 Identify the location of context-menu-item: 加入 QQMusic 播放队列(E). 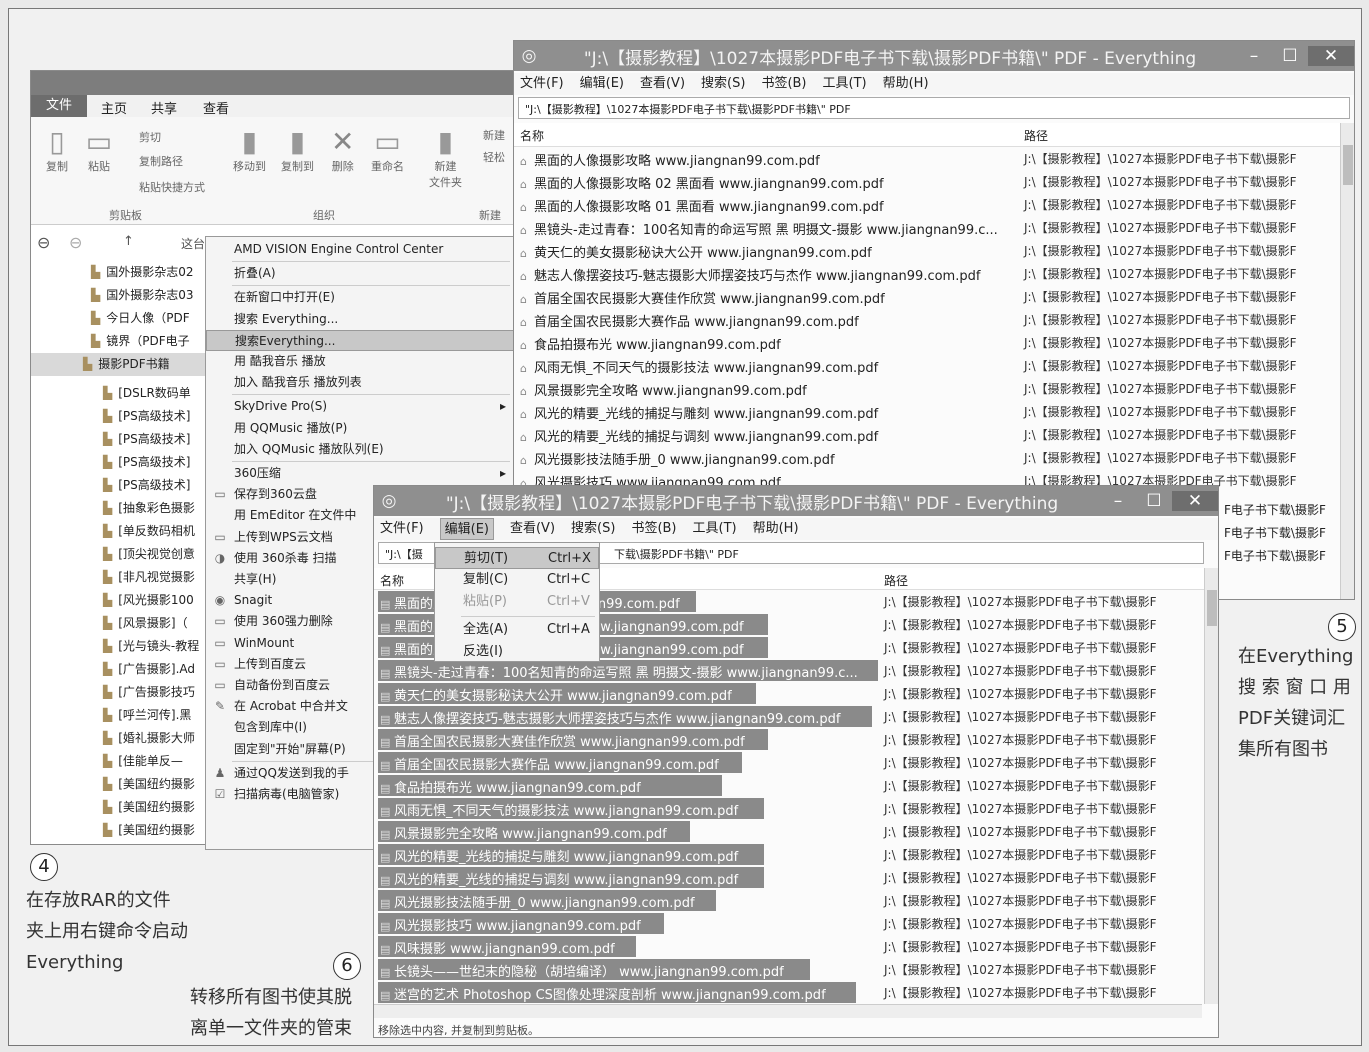
(360, 449).